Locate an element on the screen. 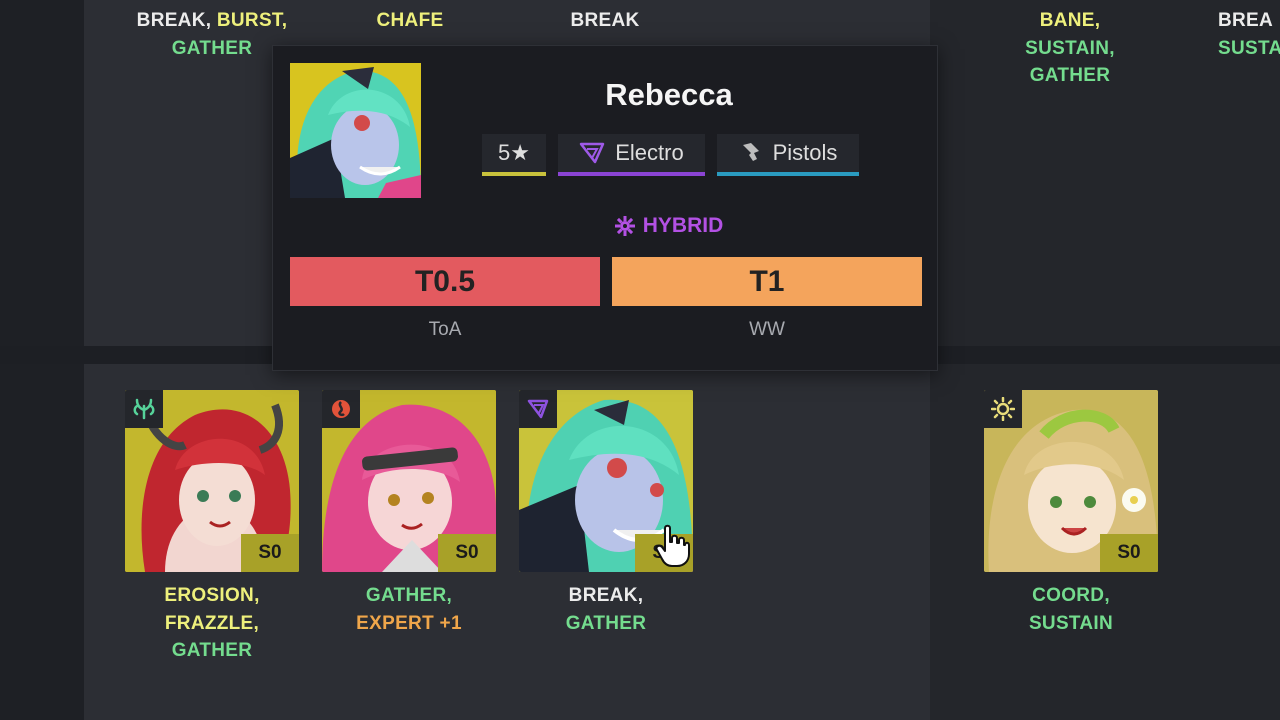  tag: BURST, is located at coordinates (252, 20).